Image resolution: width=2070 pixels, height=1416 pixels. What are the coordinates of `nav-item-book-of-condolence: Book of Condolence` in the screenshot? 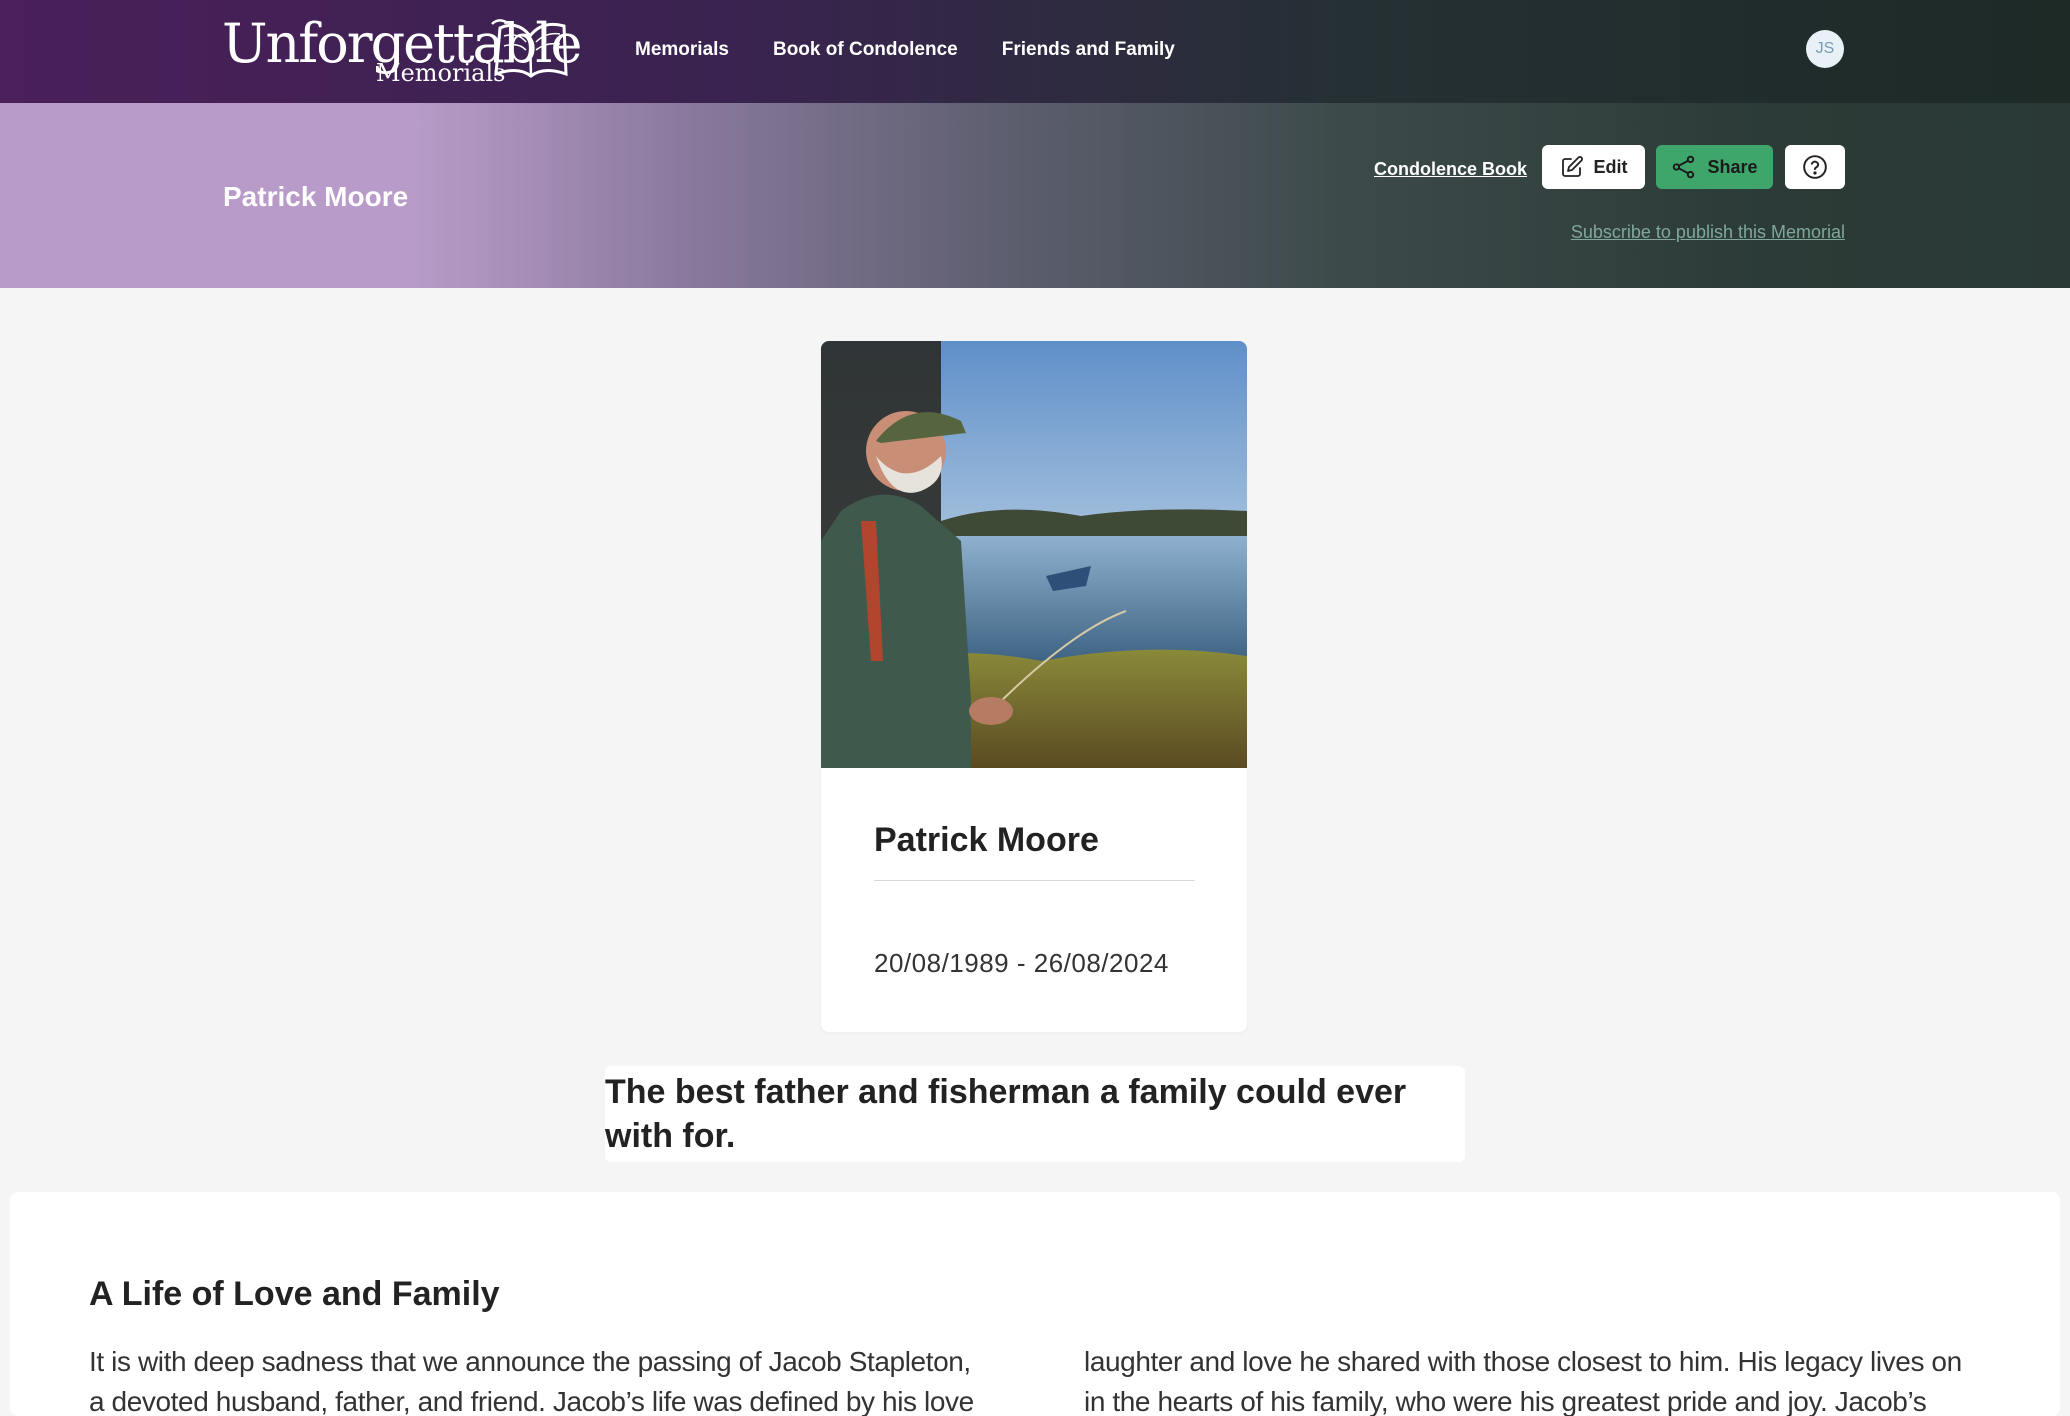 It's located at (865, 50).